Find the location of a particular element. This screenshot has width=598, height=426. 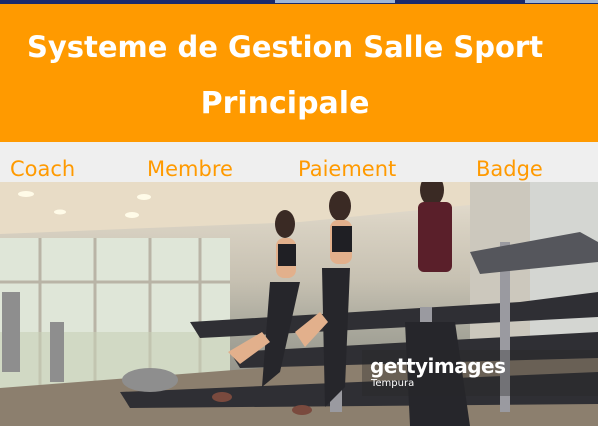

menu-item-membre: Membre is located at coordinates (190, 169).